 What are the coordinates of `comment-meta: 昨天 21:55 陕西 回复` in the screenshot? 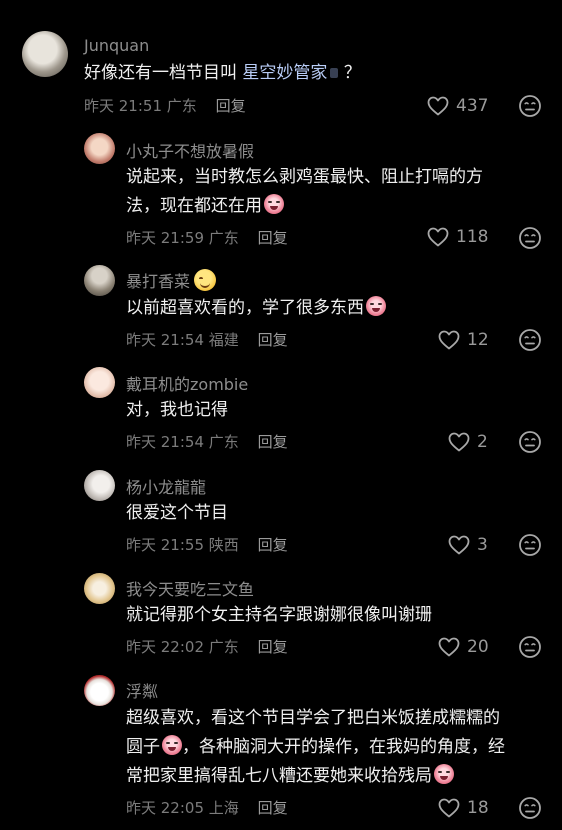 It's located at (207, 544).